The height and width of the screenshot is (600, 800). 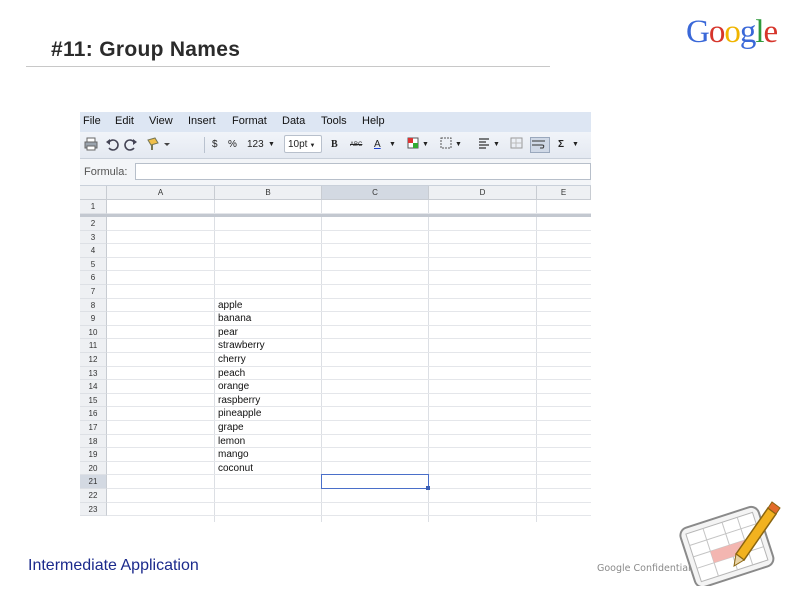 What do you see at coordinates (93, 482) in the screenshot?
I see `row-header-21: 21` at bounding box center [93, 482].